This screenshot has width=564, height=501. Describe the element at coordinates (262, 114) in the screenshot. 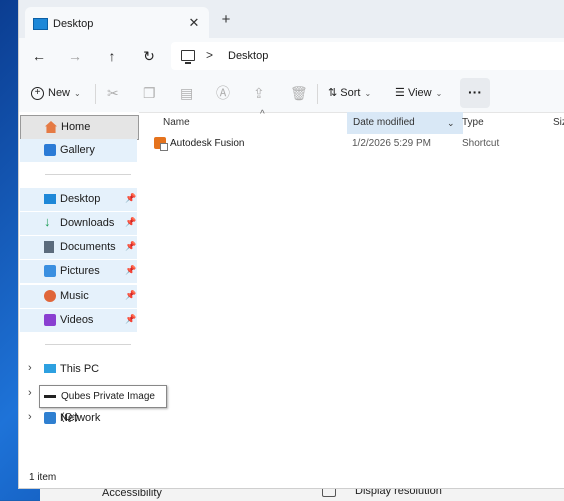

I see `sort-ascending-icon: ^` at that location.